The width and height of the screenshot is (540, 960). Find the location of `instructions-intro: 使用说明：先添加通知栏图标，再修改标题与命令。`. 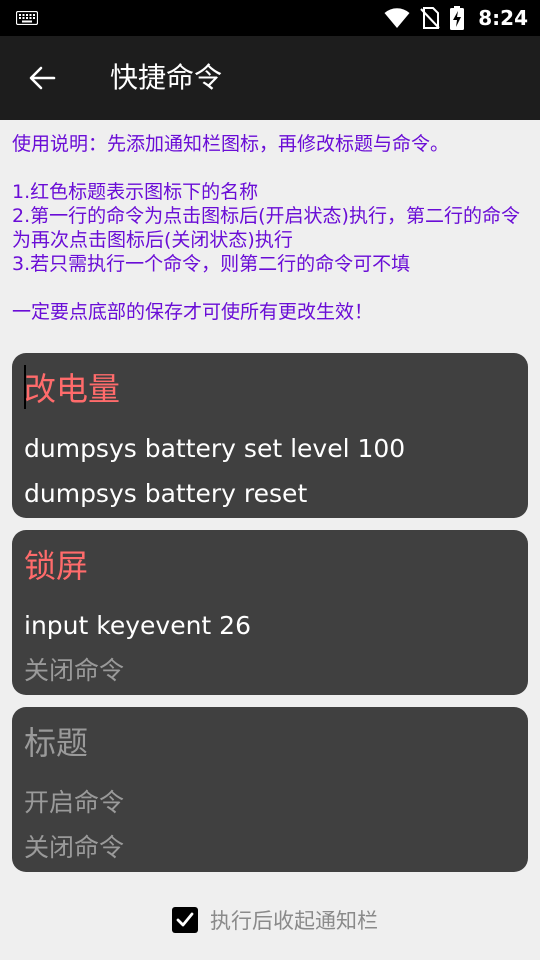

instructions-intro: 使用说明：先添加通知栏图标，再修改标题与命令。 is located at coordinates (231, 144).